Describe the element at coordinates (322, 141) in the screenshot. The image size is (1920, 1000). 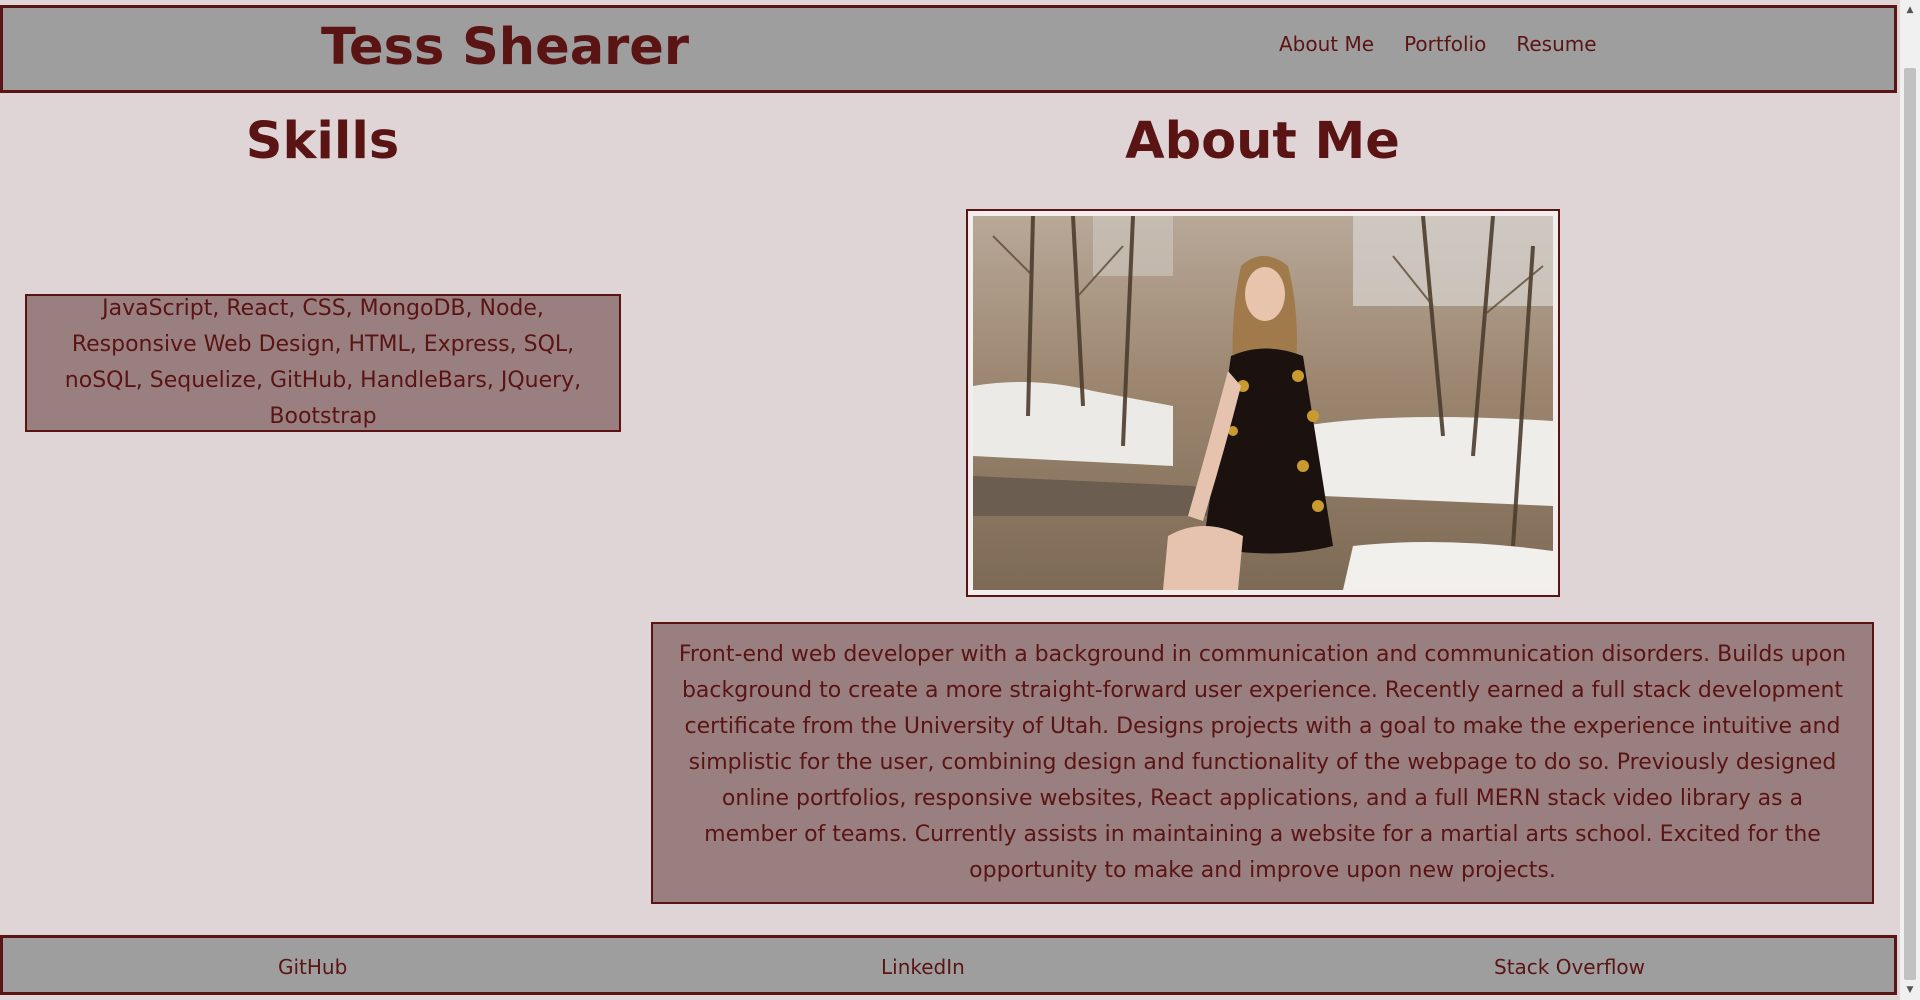
I see `skills-heading: Skills` at that location.